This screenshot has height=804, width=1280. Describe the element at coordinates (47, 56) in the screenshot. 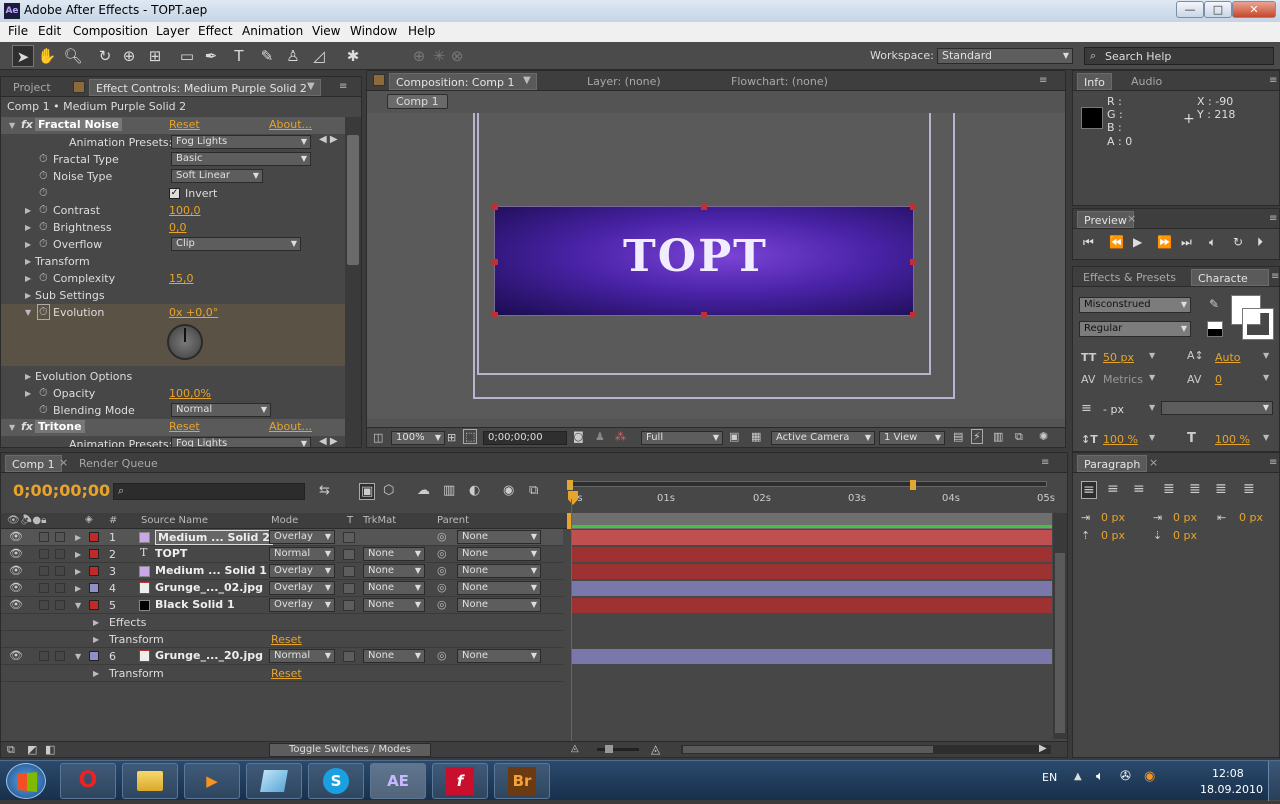

I see `hand-tool-icon: ✋` at that location.